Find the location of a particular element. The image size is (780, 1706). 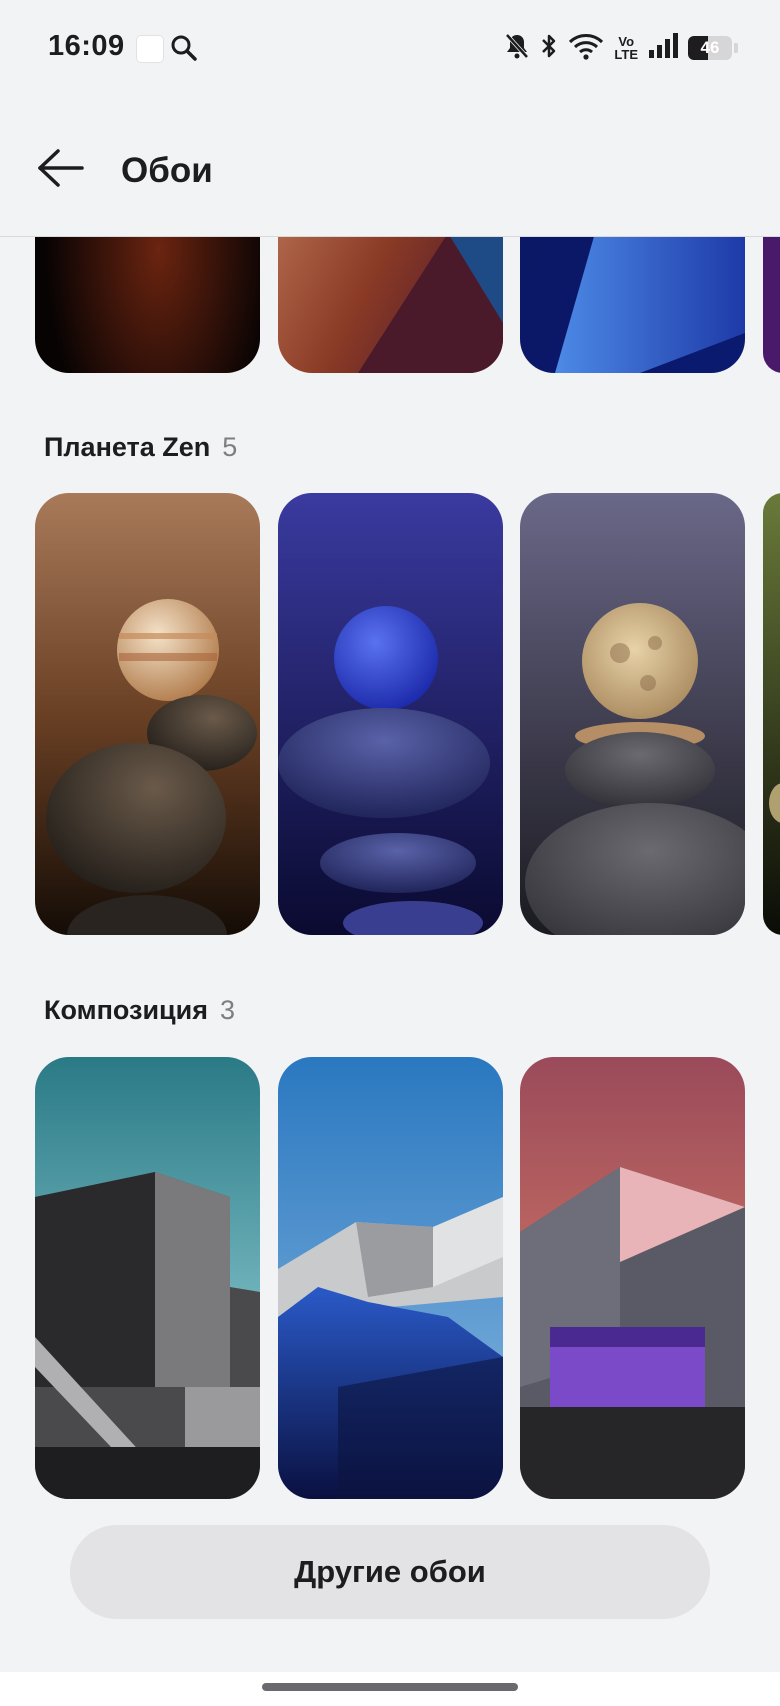

bell-off-icon is located at coordinates (517, 48).